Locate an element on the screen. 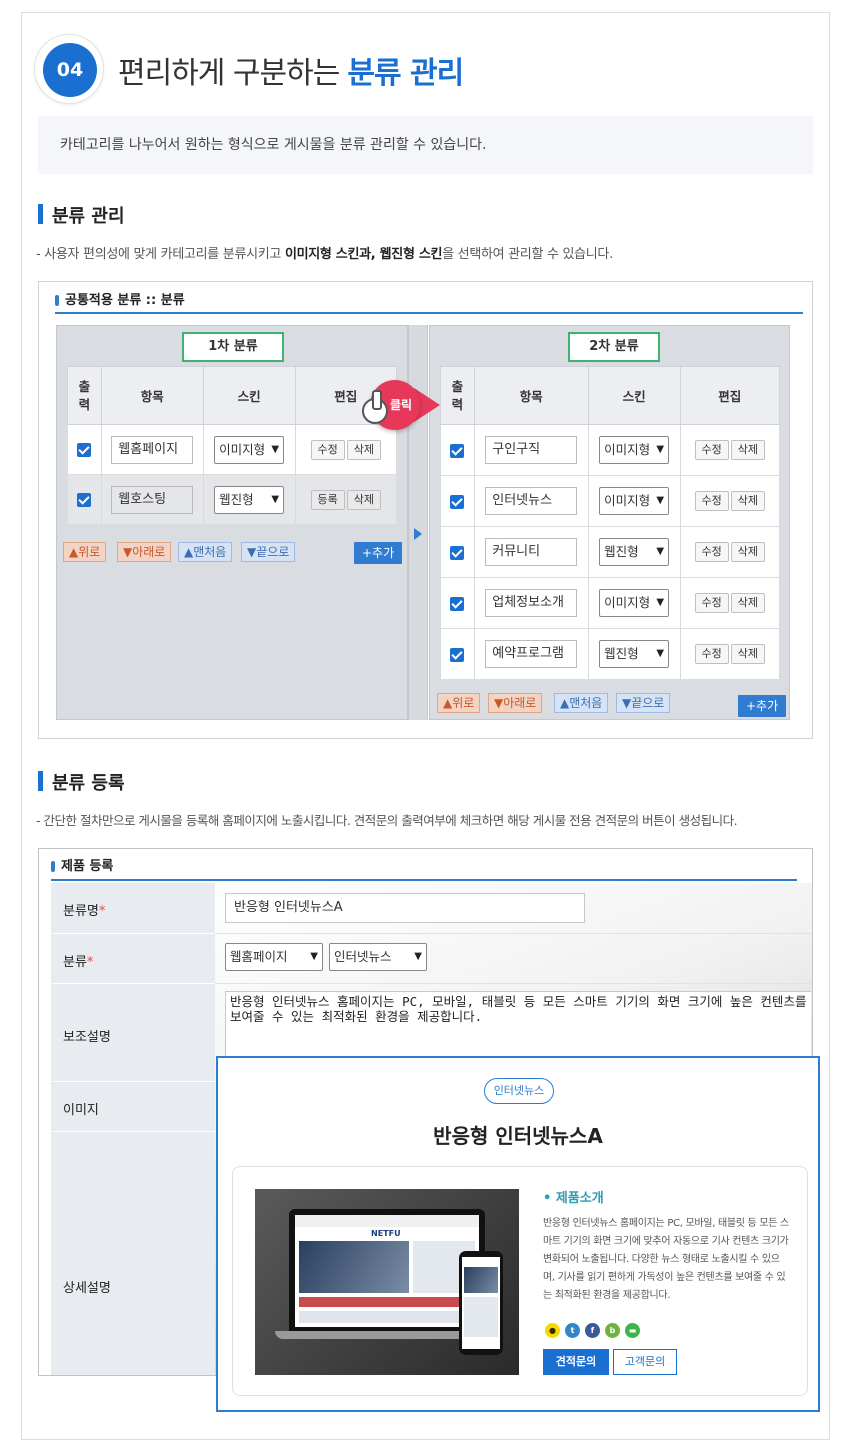 Image resolution: width=850 pixels, height=1456 pixels. arrow-right-icon is located at coordinates (418, 534).